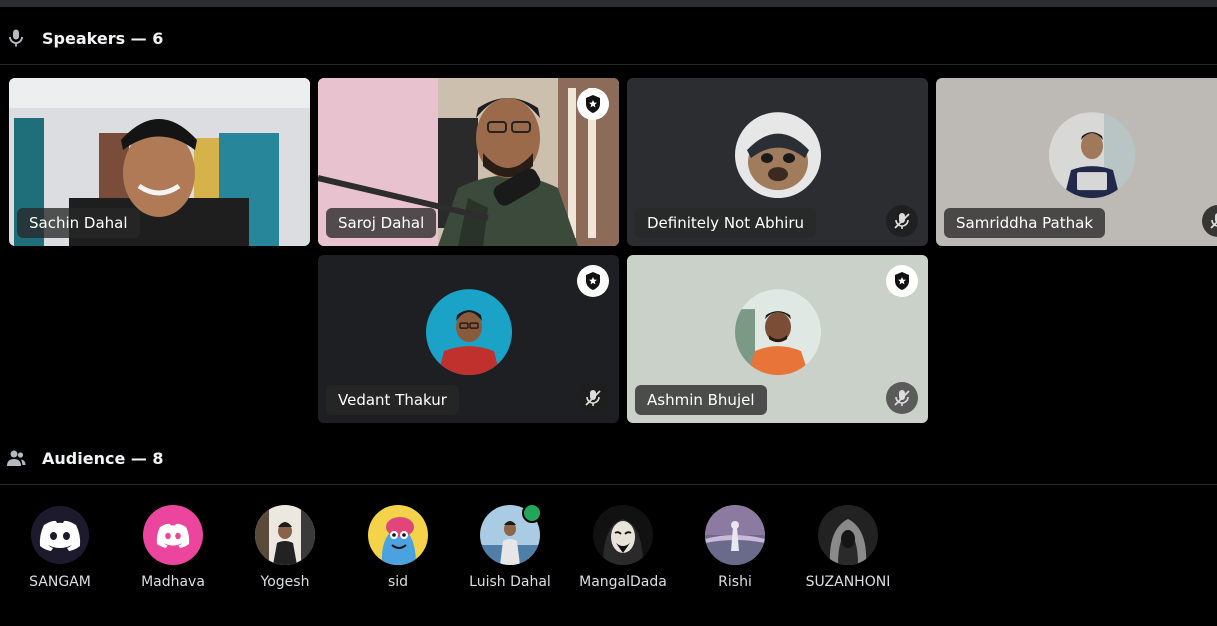 The image size is (1217, 626). I want to click on speaker-tile-vedant: Vedant Thakur, so click(468, 339).